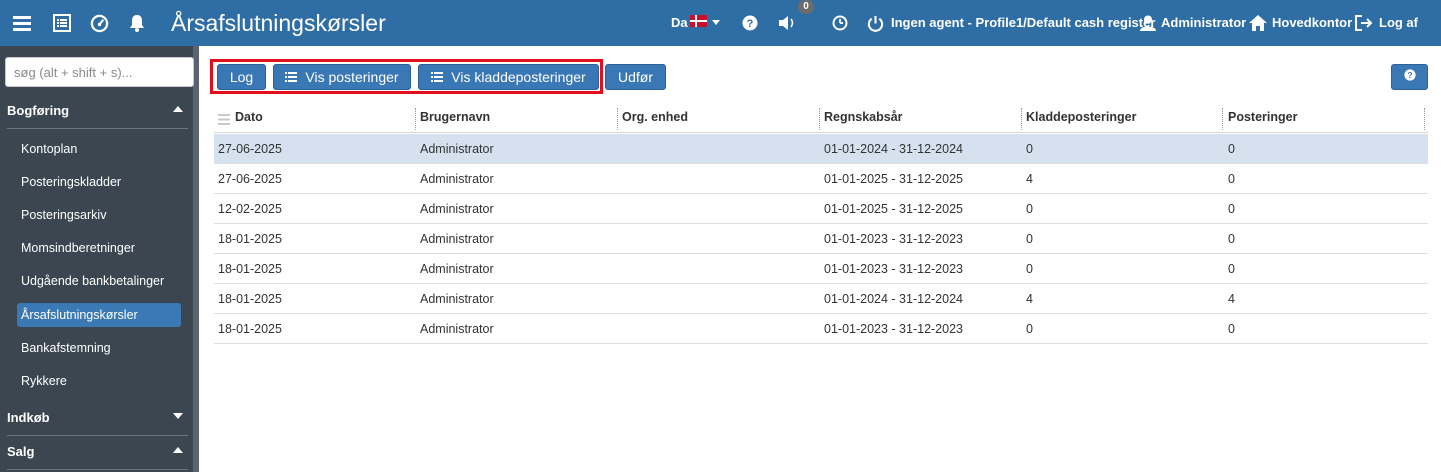  Describe the element at coordinates (455, 117) in the screenshot. I see `column-header-brugernavn: Brugernavn` at that location.